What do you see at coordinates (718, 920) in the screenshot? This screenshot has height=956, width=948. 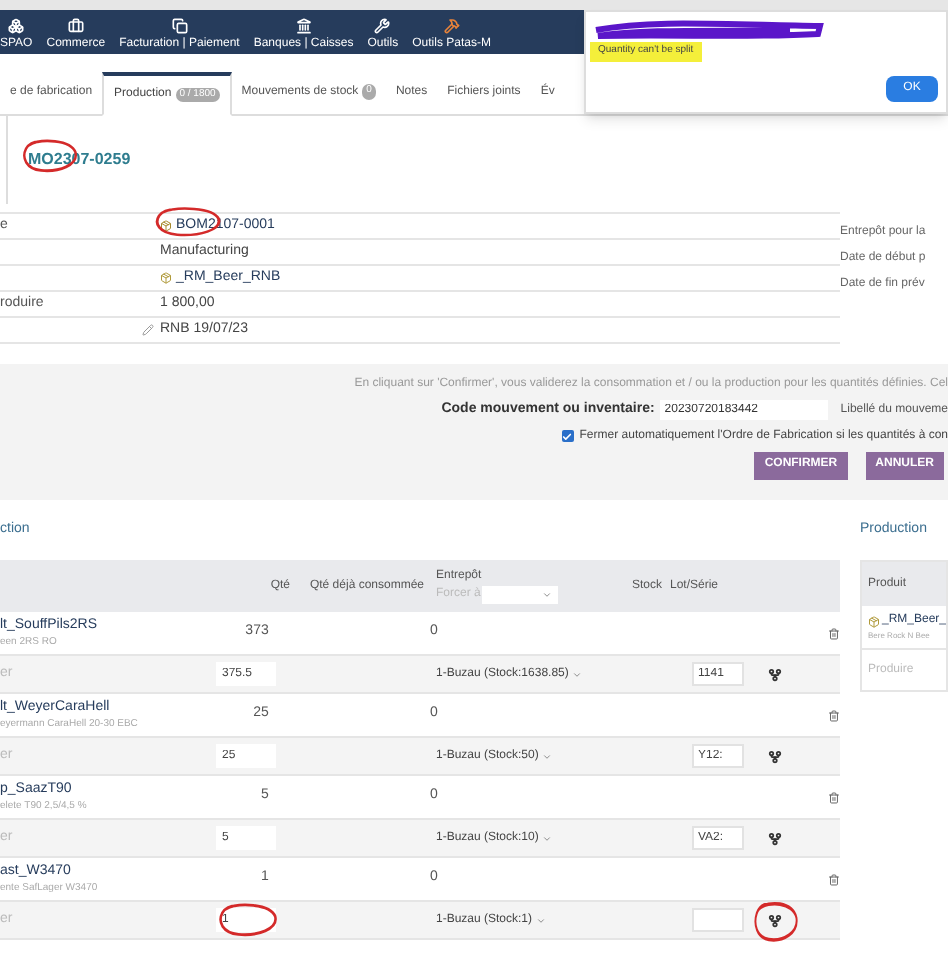 I see `lot-input` at bounding box center [718, 920].